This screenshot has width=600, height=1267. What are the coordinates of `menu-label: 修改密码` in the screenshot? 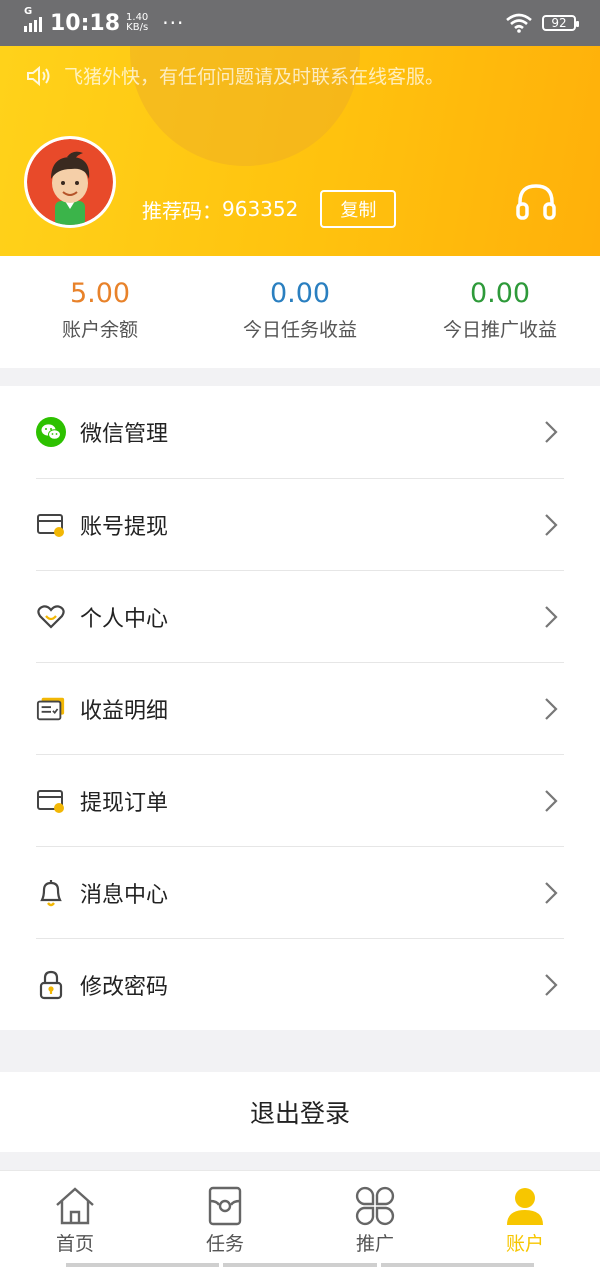 It's located at (124, 987).